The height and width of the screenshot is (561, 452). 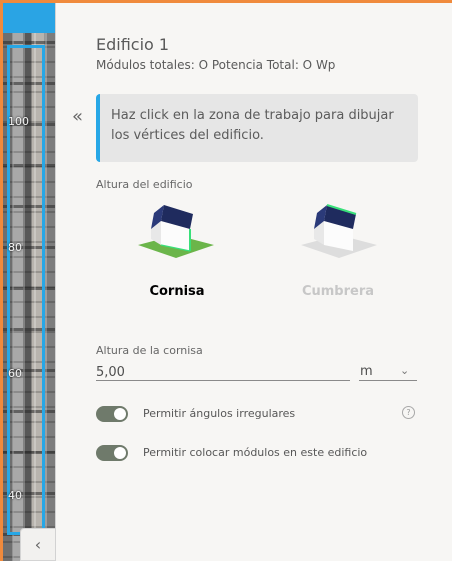 What do you see at coordinates (177, 291) in the screenshot?
I see `cornisa-label: Cornisa` at bounding box center [177, 291].